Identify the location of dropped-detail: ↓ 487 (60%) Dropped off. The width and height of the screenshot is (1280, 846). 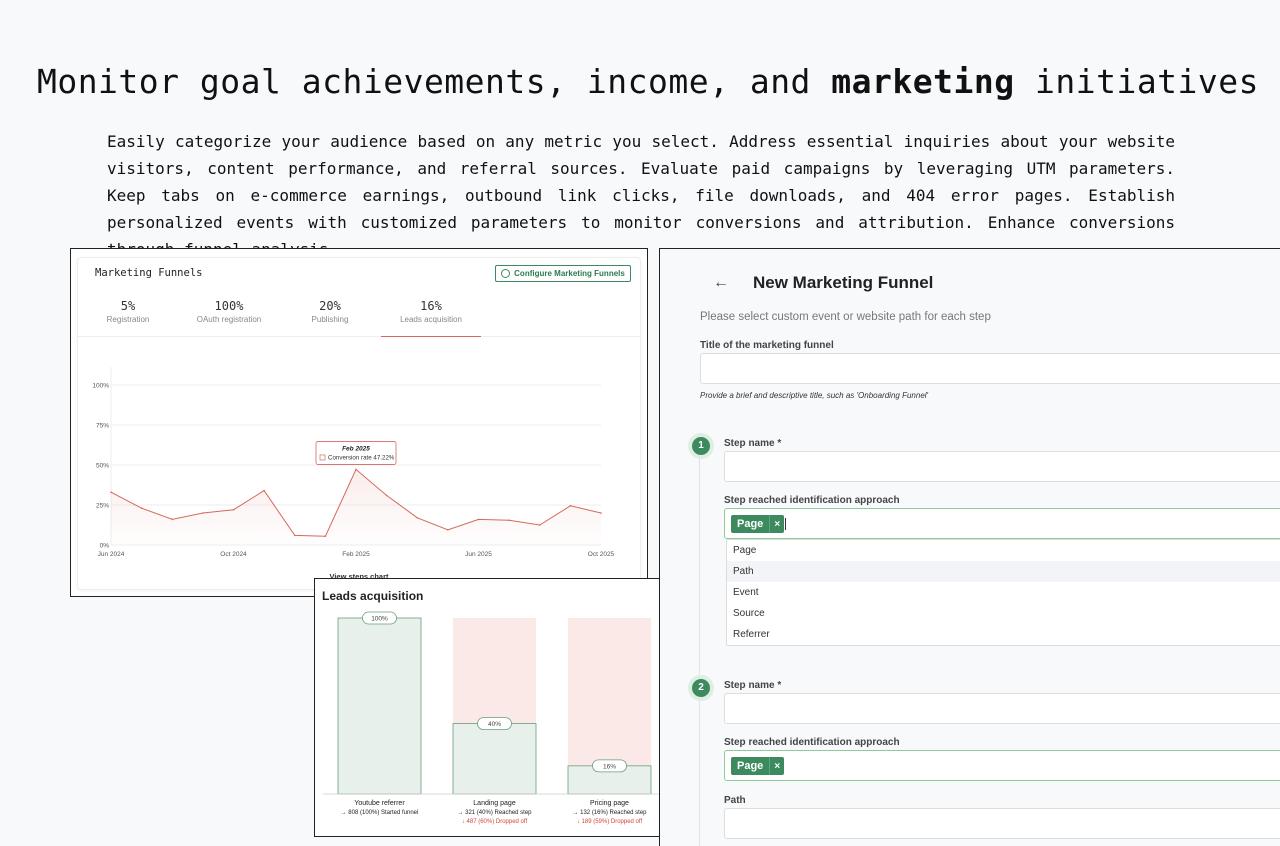
(495, 822).